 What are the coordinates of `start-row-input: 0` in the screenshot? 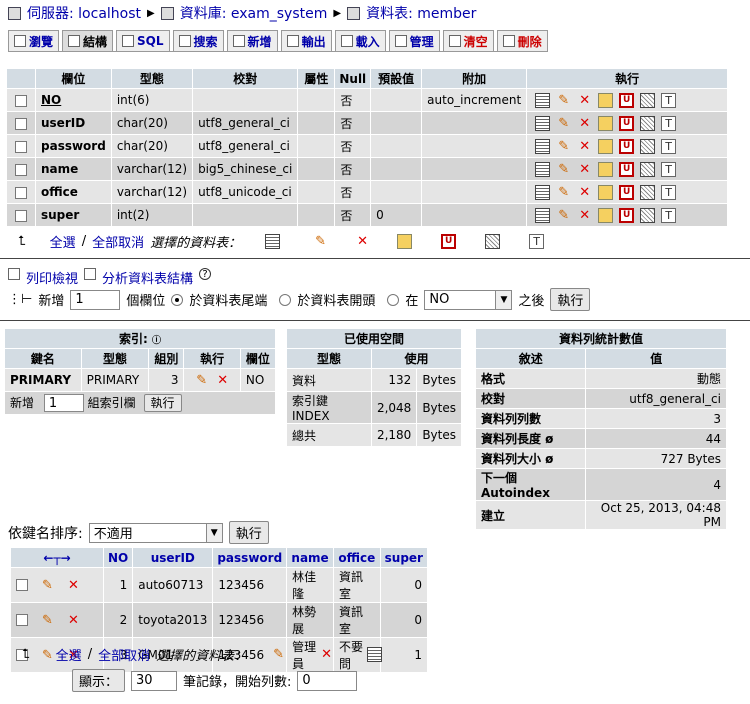 It's located at (327, 680).